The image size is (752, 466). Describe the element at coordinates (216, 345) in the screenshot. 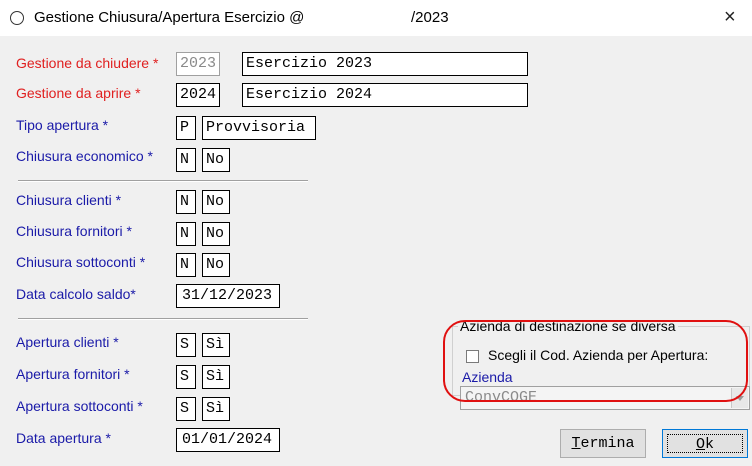

I see `apertura-clienti-desc-field: Sì` at that location.